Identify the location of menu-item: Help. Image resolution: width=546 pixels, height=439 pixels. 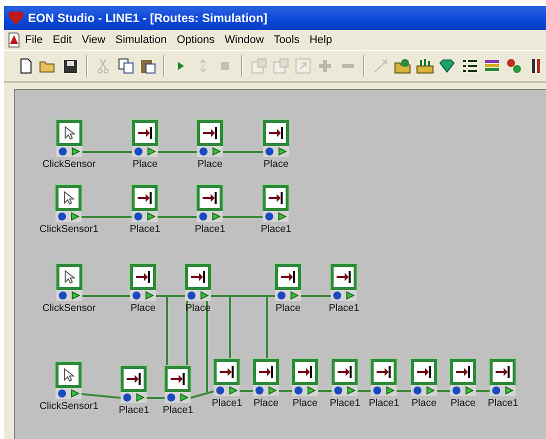
(321, 40).